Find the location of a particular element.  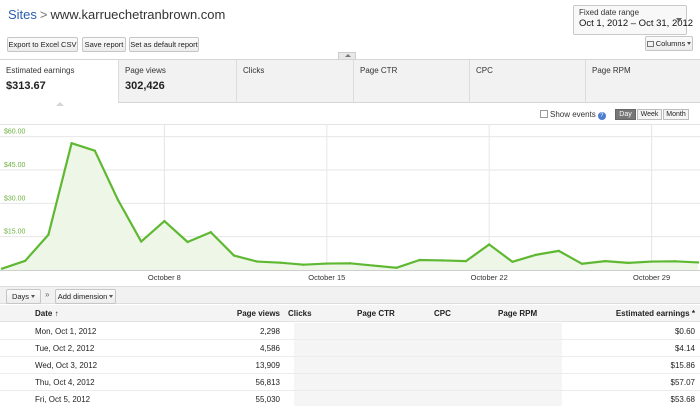

granularity-month-button: Month is located at coordinates (676, 114).